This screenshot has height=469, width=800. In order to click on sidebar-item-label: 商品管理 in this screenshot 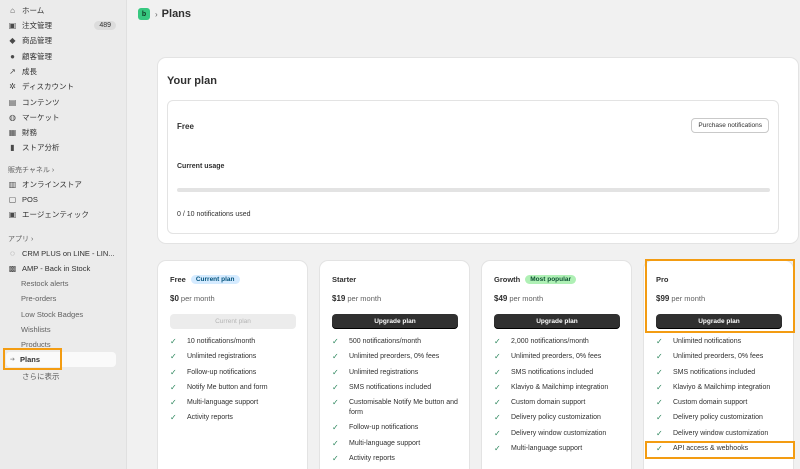, I will do `click(37, 40)`.